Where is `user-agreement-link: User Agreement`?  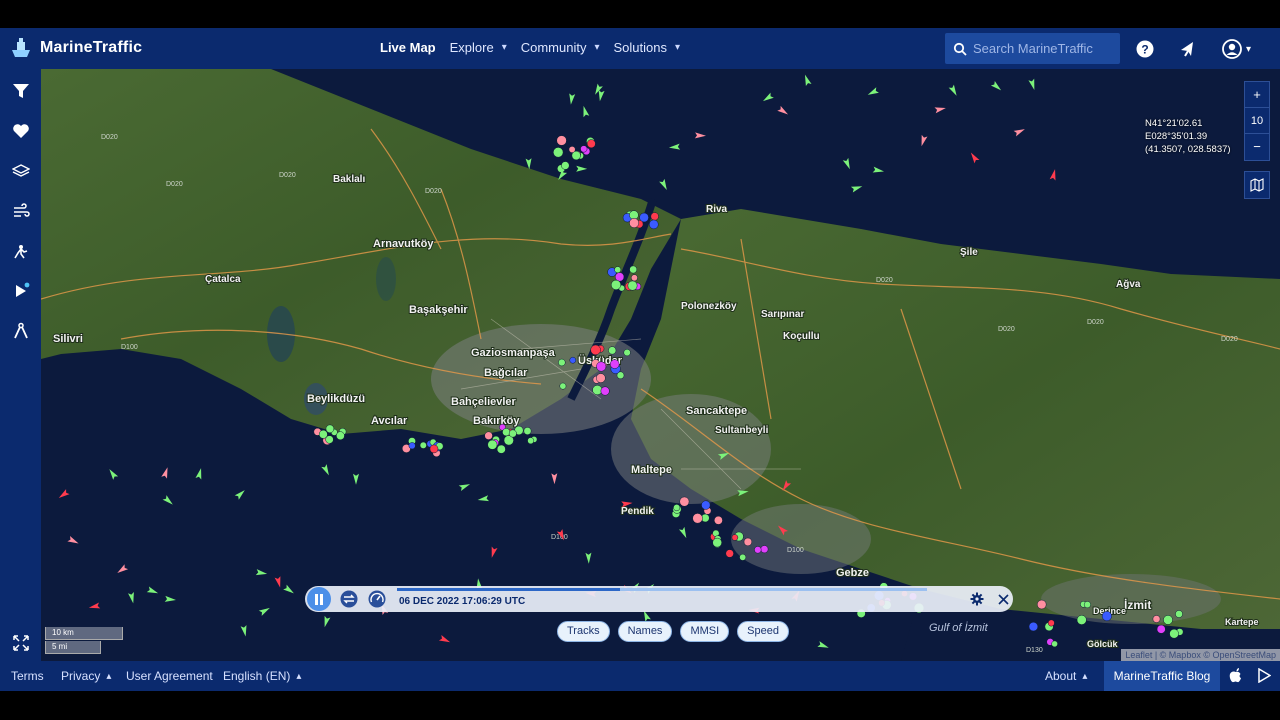 user-agreement-link: User Agreement is located at coordinates (169, 676).